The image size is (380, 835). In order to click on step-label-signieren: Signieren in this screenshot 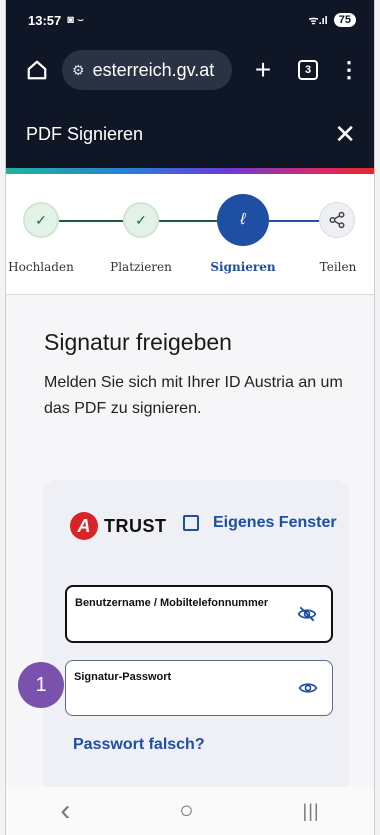, I will do `click(243, 267)`.